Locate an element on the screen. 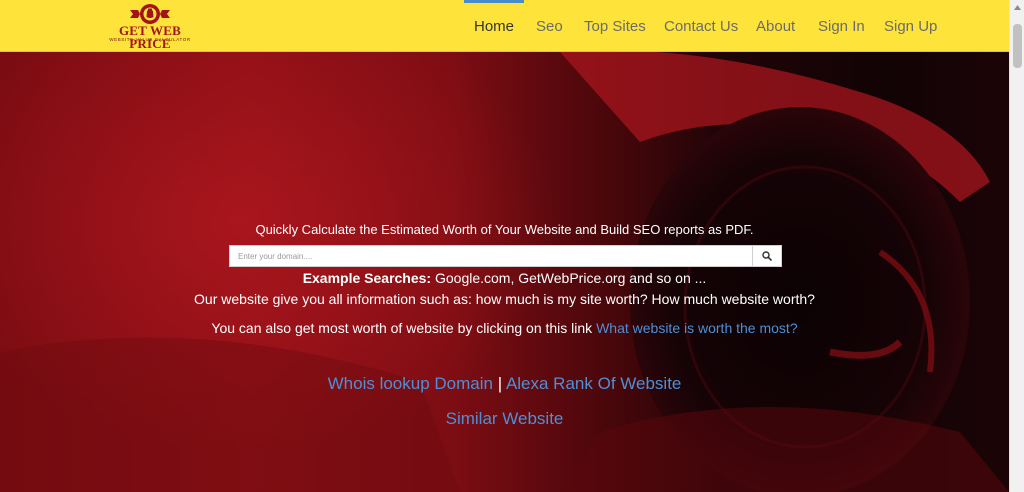  tool-links-row-2: Similar Website is located at coordinates (504, 419).